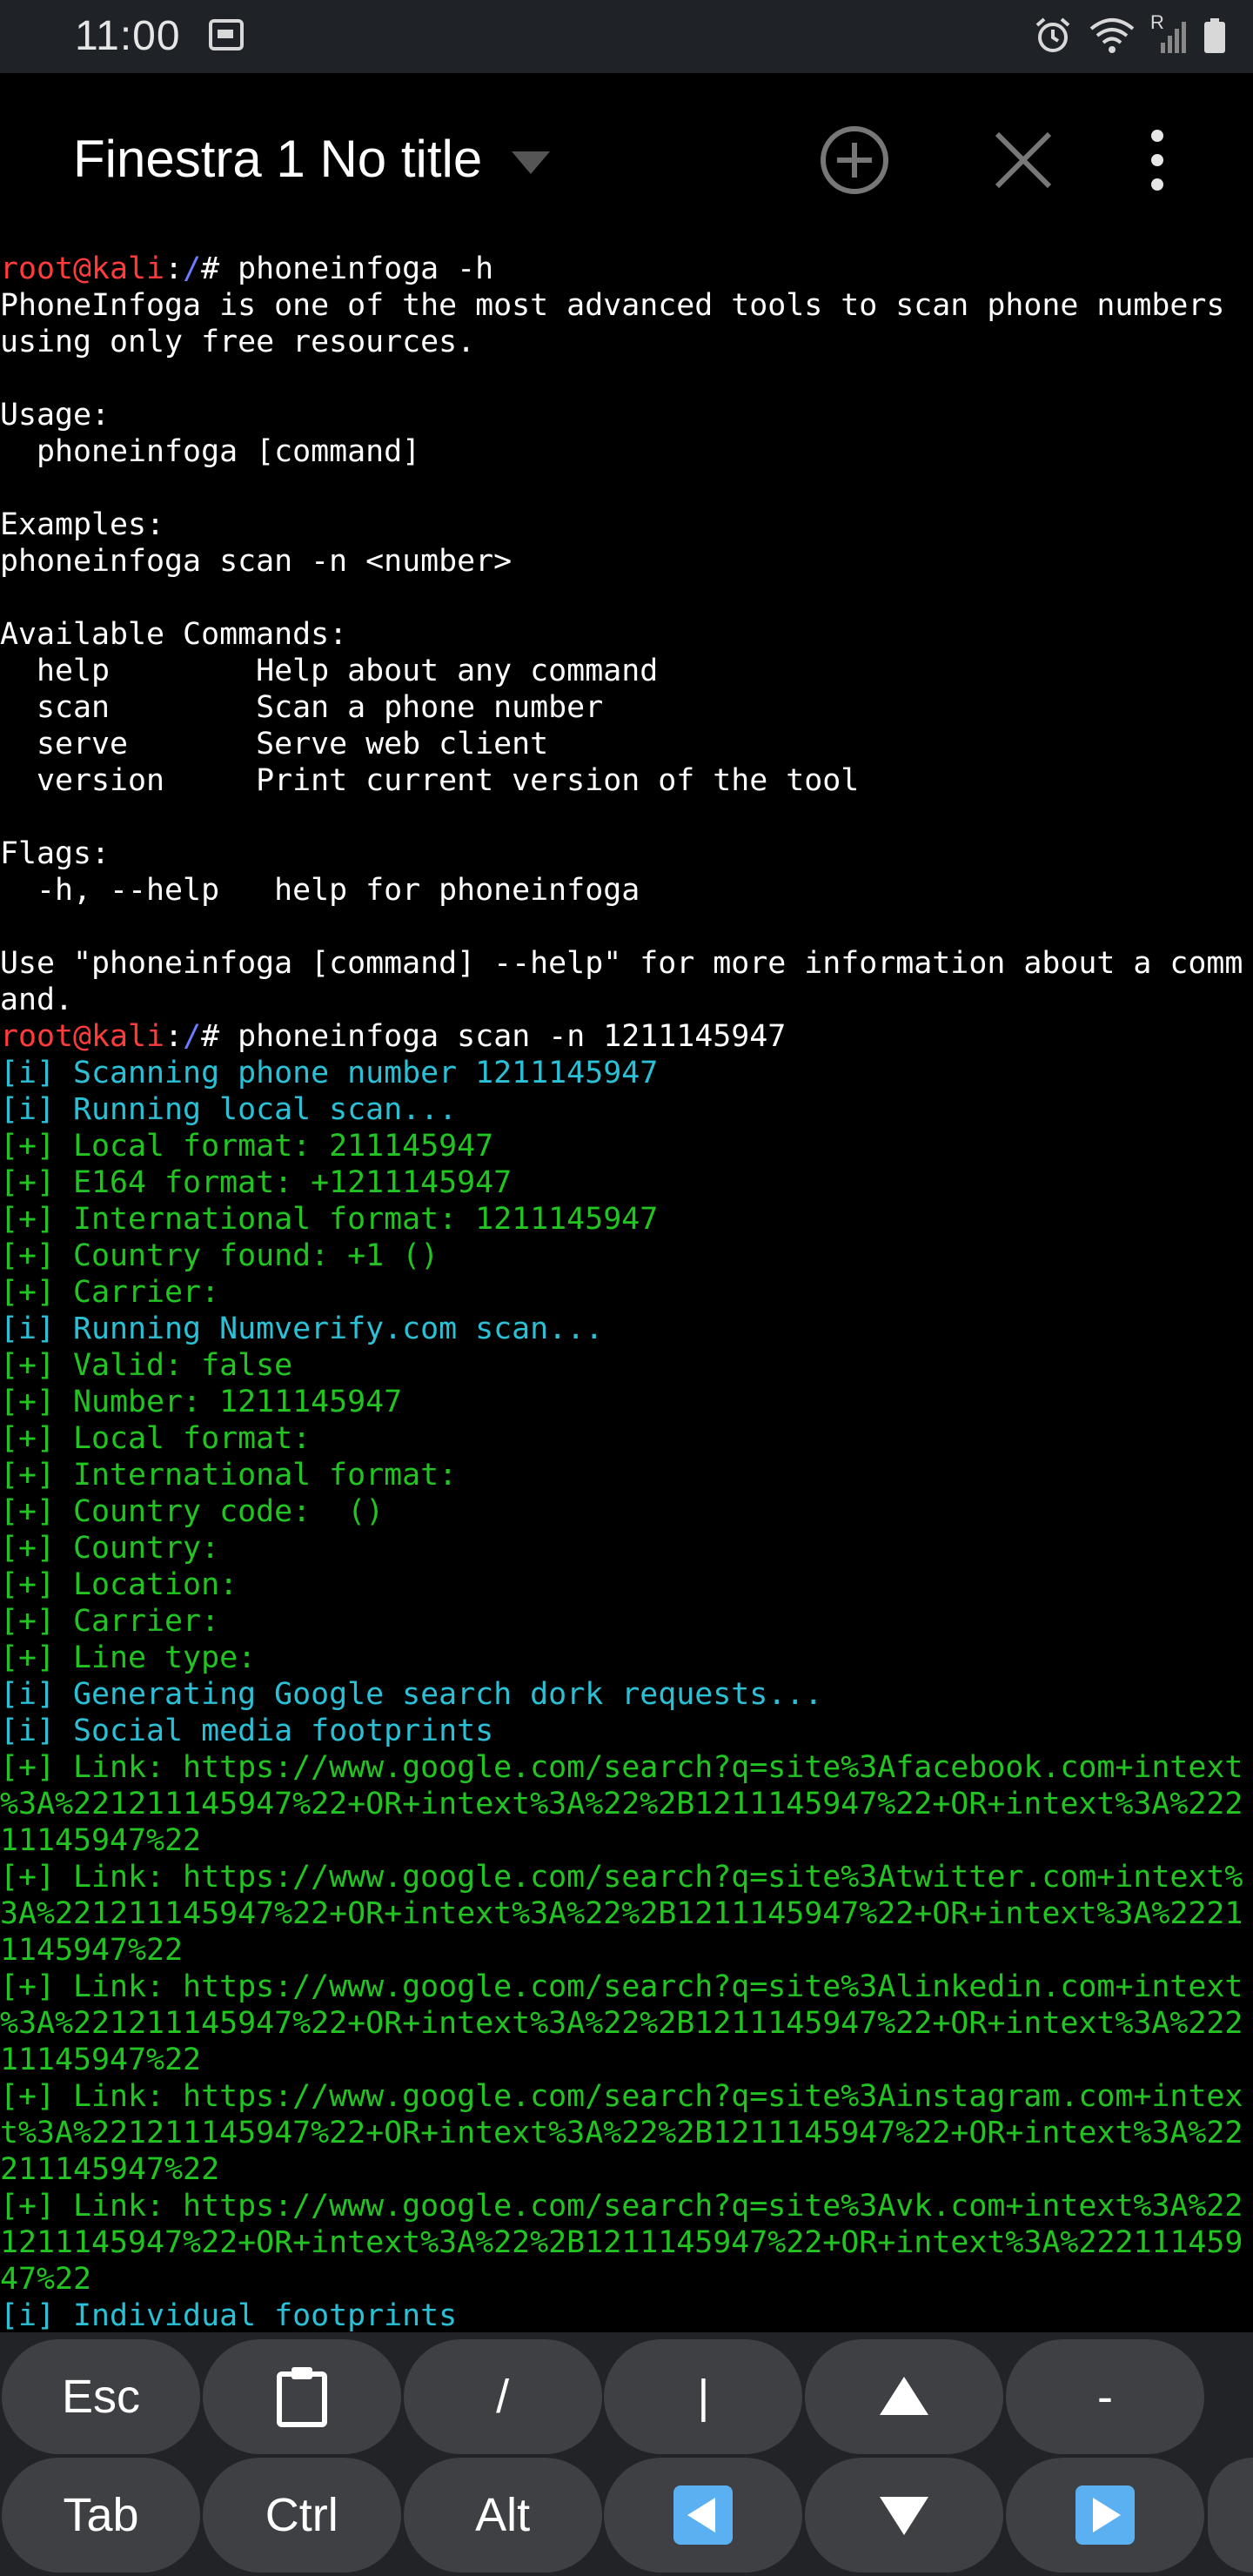 The image size is (1253, 2576). I want to click on terminal-line: Examples:, so click(82, 524).